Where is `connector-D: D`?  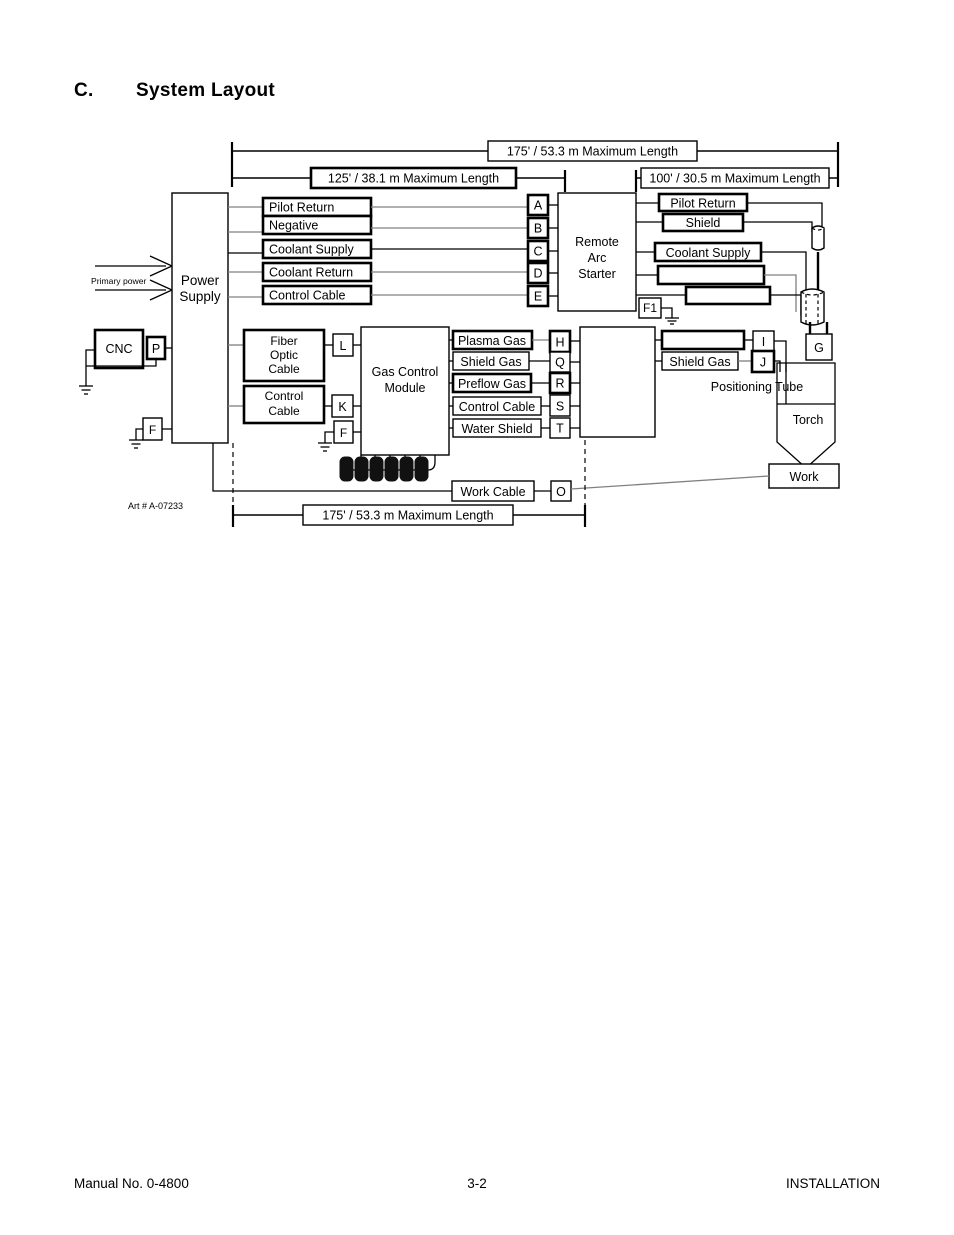
connector-D: D is located at coordinates (537, 274).